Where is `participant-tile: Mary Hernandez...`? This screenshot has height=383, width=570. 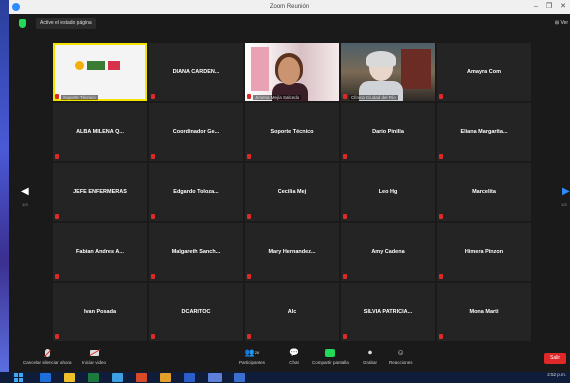 participant-tile: Mary Hernandez... is located at coordinates (292, 252).